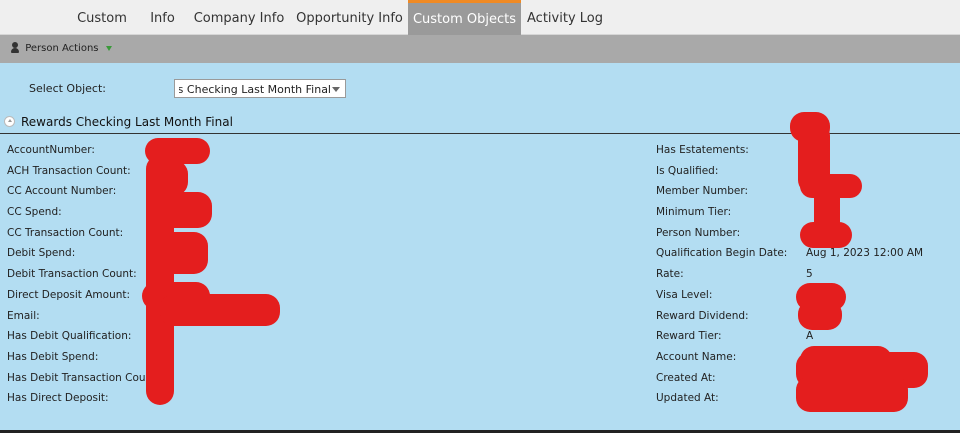  Describe the element at coordinates (9, 121) in the screenshot. I see `collapse-icon` at that location.